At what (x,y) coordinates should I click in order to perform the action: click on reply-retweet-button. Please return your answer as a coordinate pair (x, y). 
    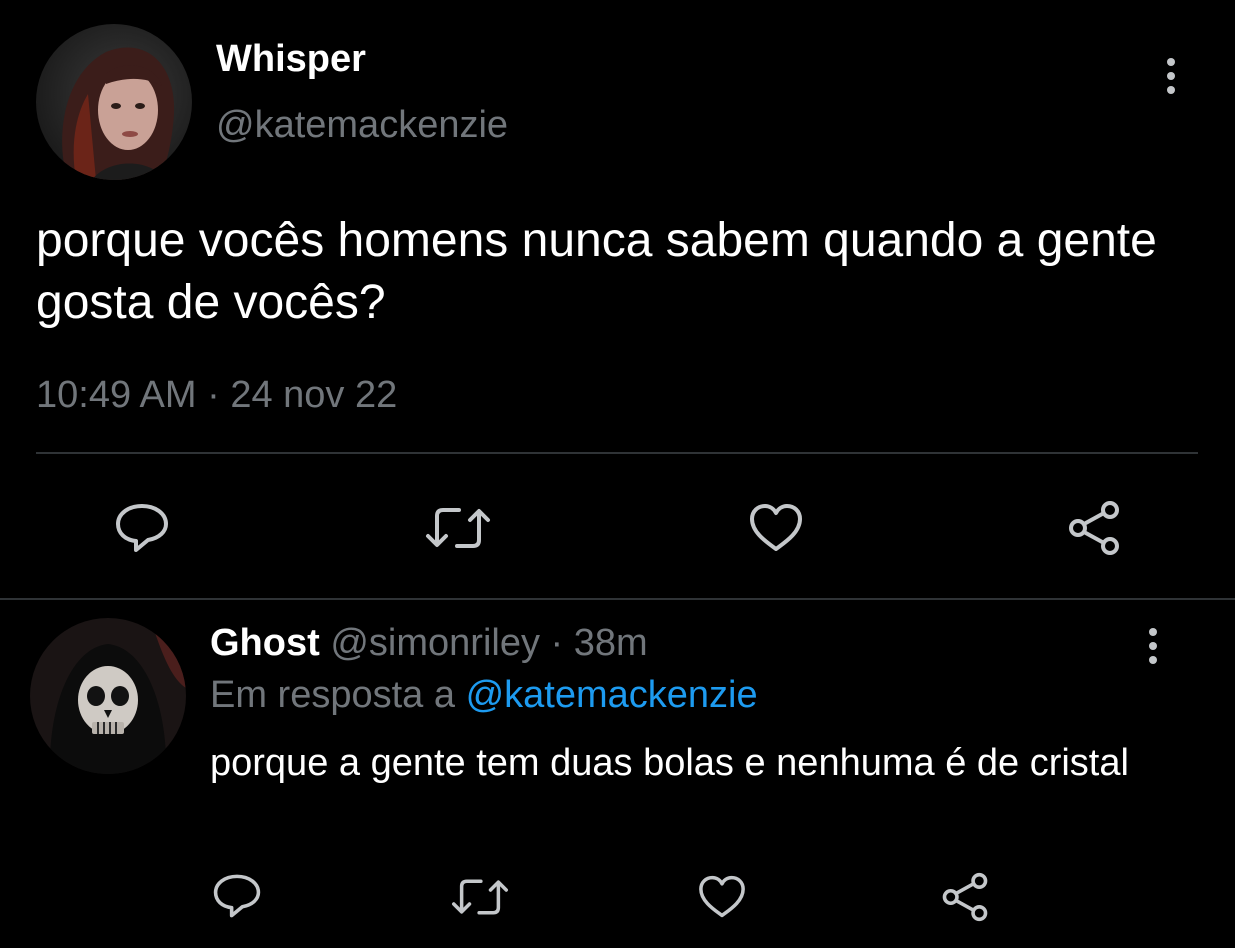
    Looking at the image, I should click on (480, 897).